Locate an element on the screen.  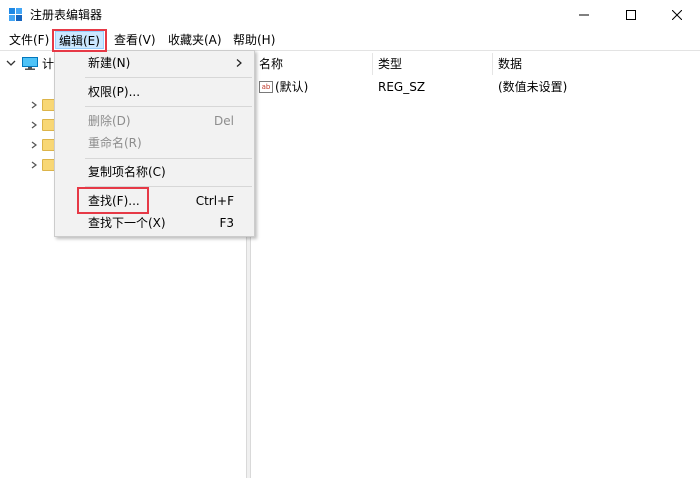
menu-edit: 编辑(E) is located at coordinates (79, 40).